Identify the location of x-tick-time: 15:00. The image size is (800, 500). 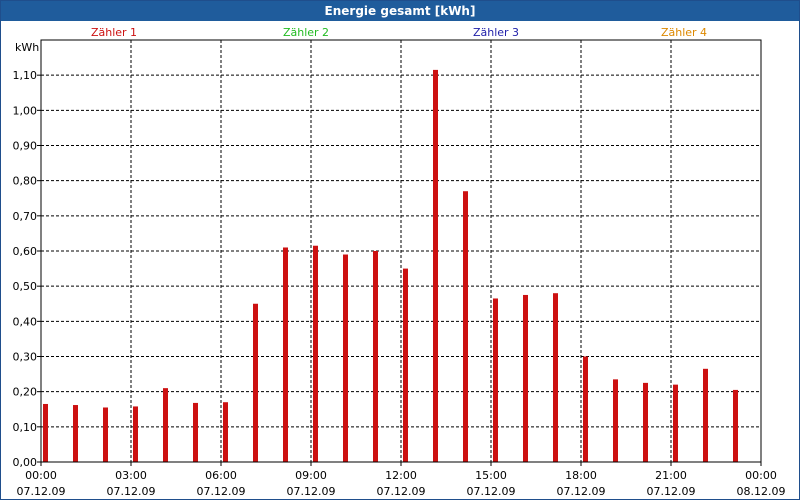
(491, 475).